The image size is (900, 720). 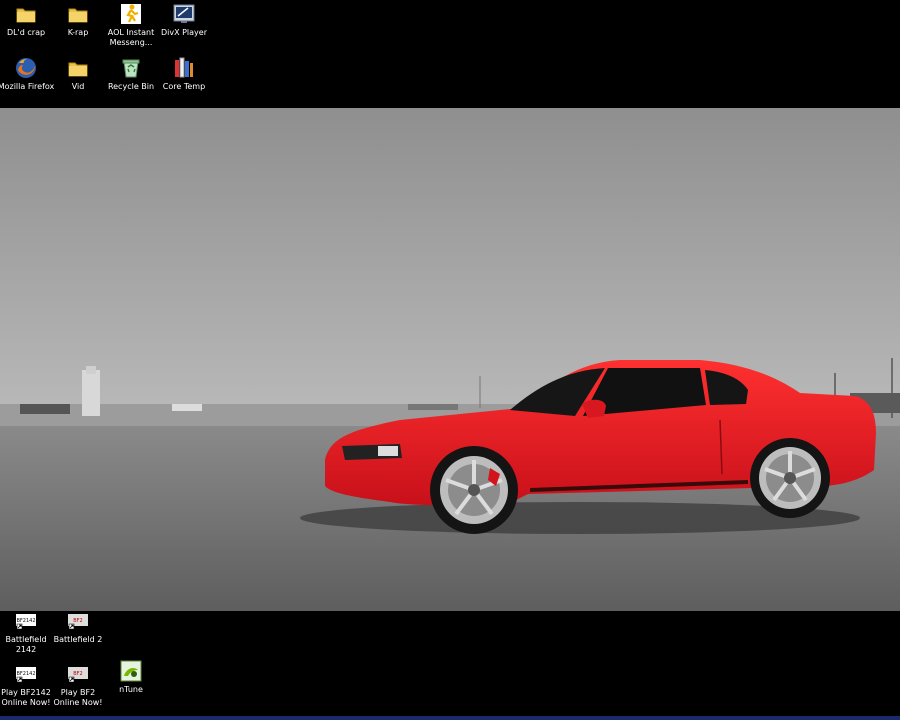 What do you see at coordinates (78, 685) in the screenshot?
I see `desktop-icon-play-bf2-online: BF2 Play BF2 Online Now!` at bounding box center [78, 685].